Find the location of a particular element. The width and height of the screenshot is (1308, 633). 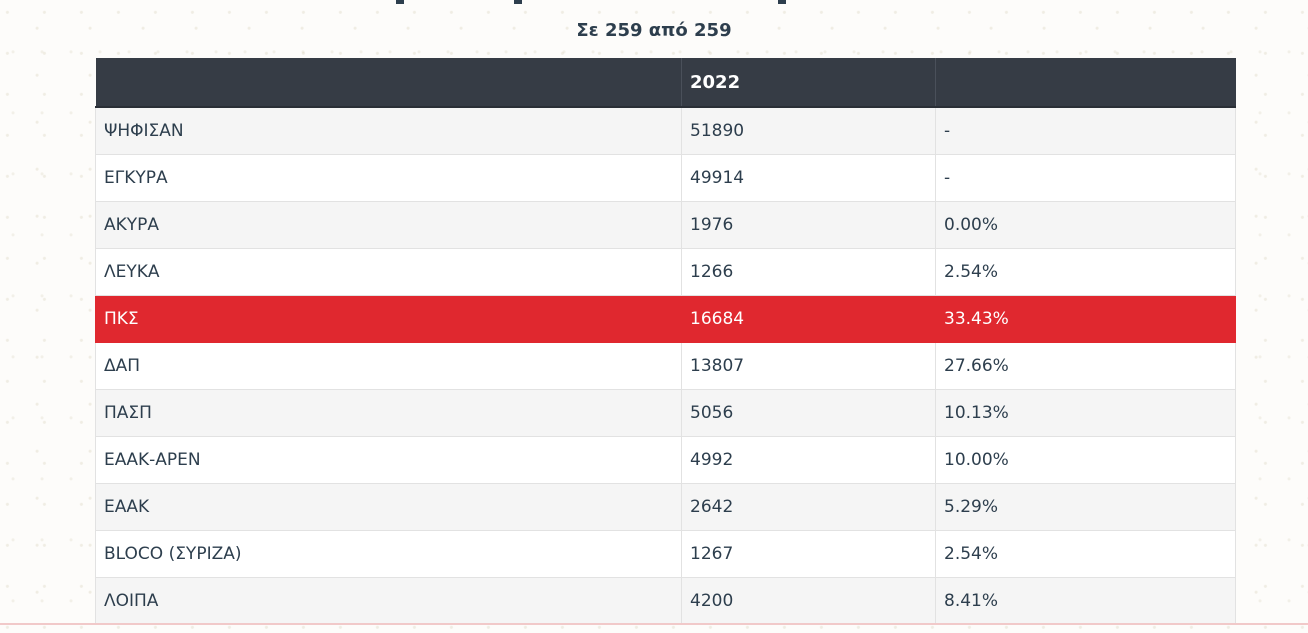

row-label: ΕΑΑΚ-ΑΡΕΝ is located at coordinates (388, 460).